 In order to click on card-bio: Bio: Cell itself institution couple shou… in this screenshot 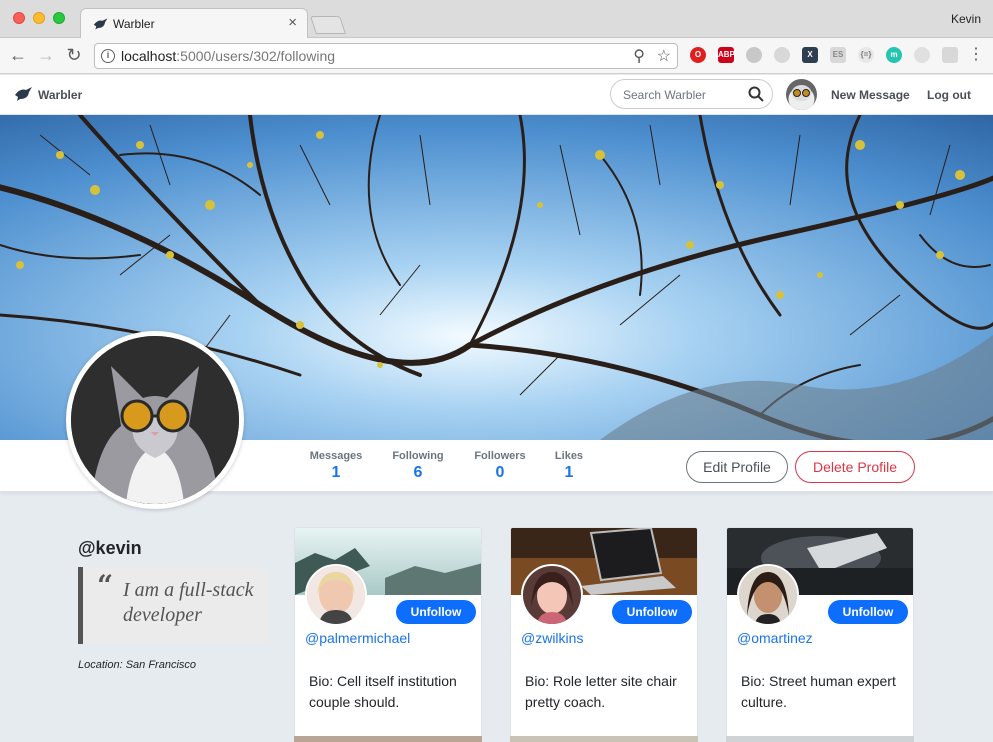, I will do `click(383, 691)`.